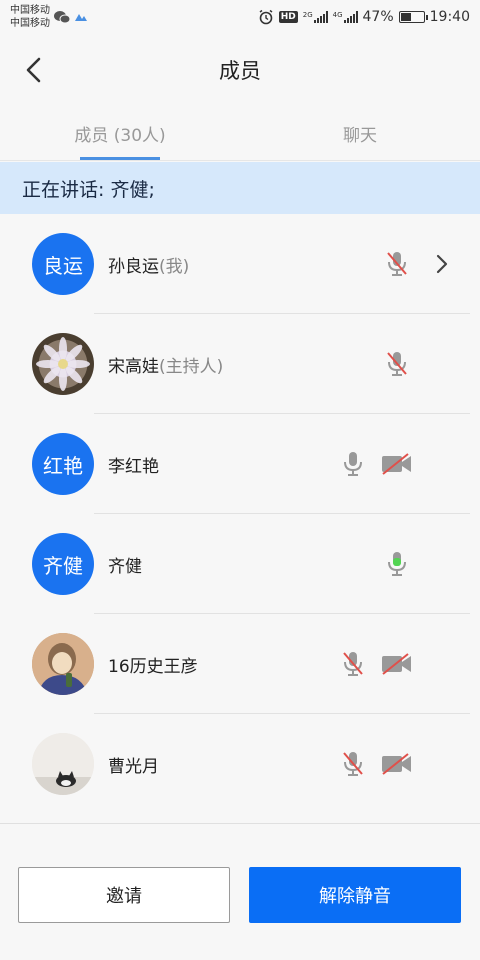 The image size is (480, 960). What do you see at coordinates (266, 17) in the screenshot?
I see `alarm-icon` at bounding box center [266, 17].